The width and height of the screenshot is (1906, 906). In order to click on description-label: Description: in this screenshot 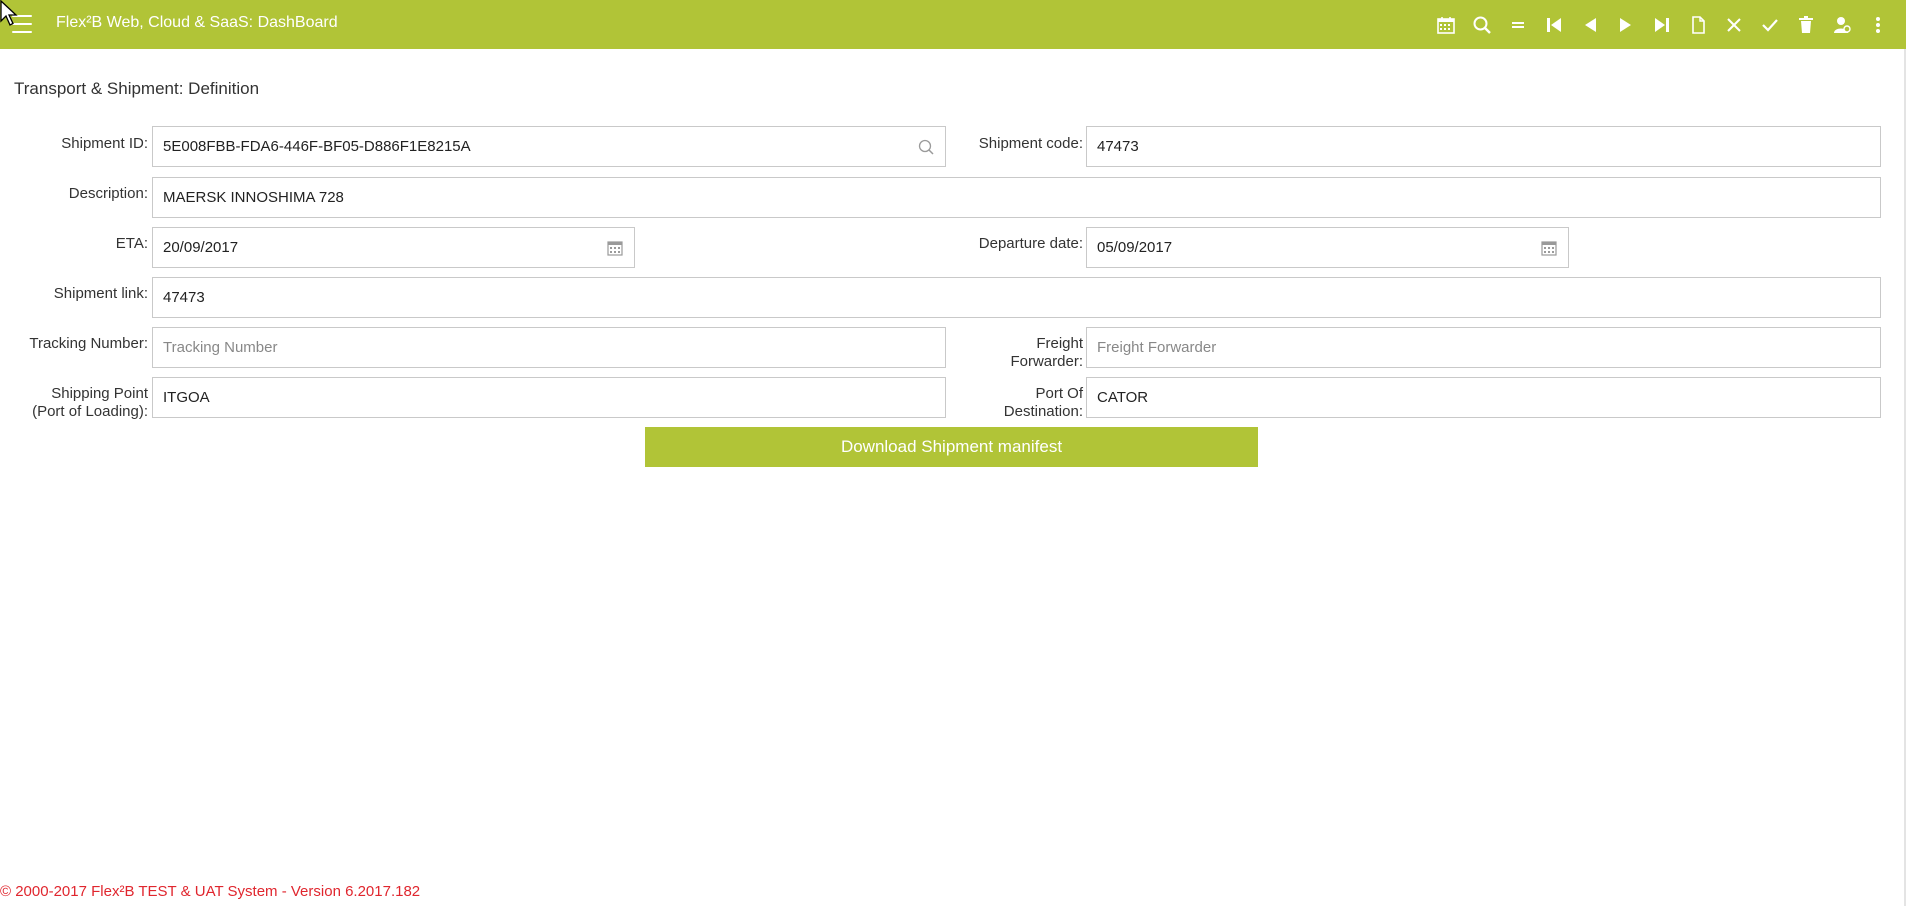, I will do `click(108, 193)`.